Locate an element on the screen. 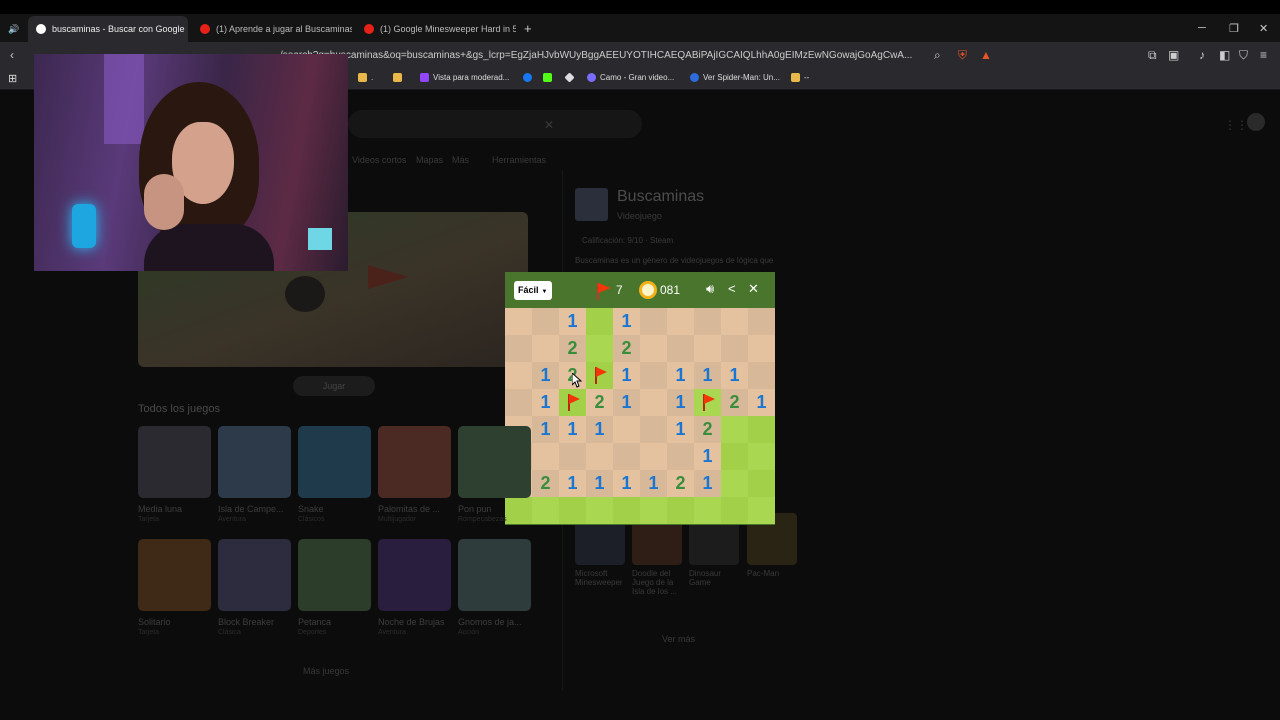 The height and width of the screenshot is (720, 1280). search-icon: ⌕ is located at coordinates (937, 55).